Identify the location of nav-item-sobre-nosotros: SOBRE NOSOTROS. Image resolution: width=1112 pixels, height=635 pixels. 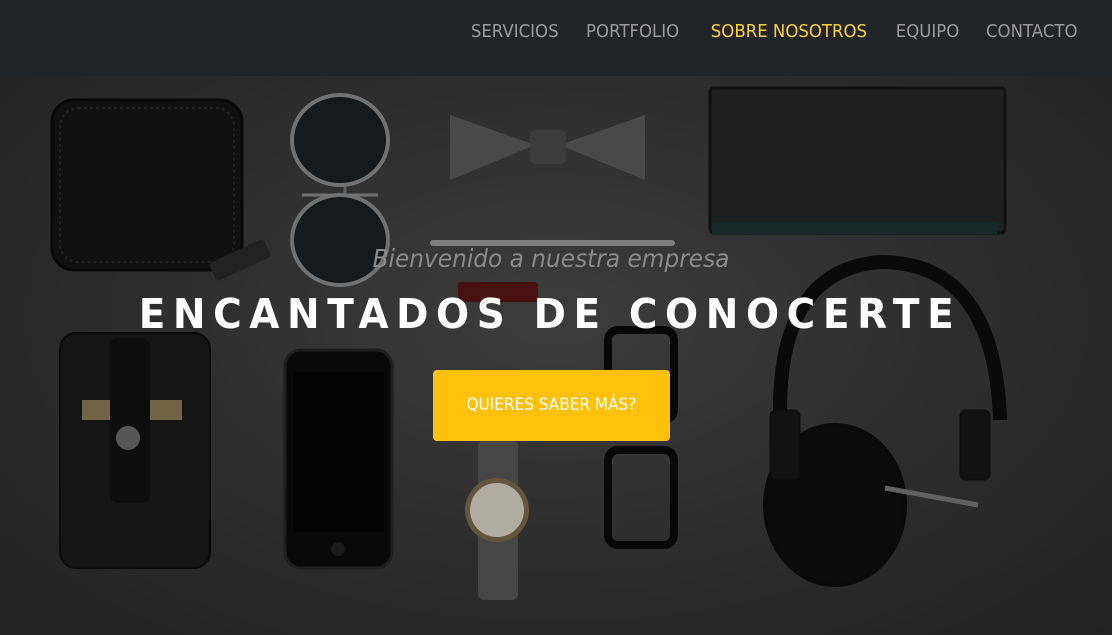
(788, 32).